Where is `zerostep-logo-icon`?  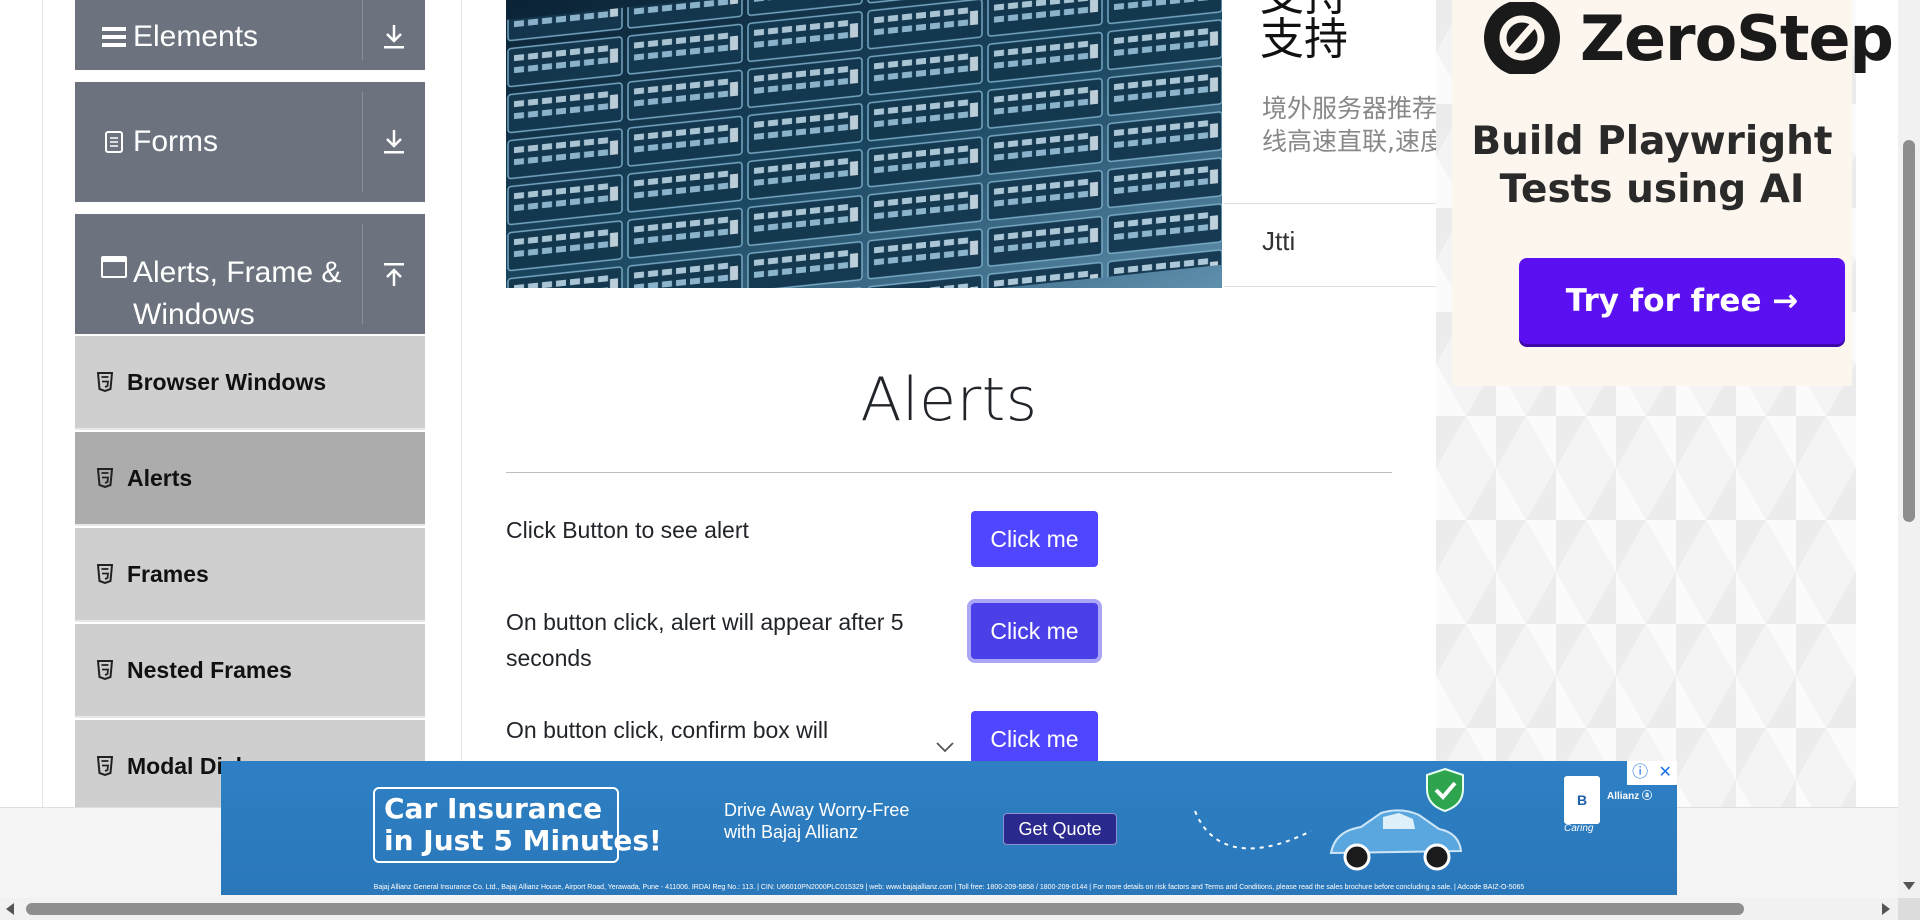
zerostep-logo-icon is located at coordinates (1522, 38).